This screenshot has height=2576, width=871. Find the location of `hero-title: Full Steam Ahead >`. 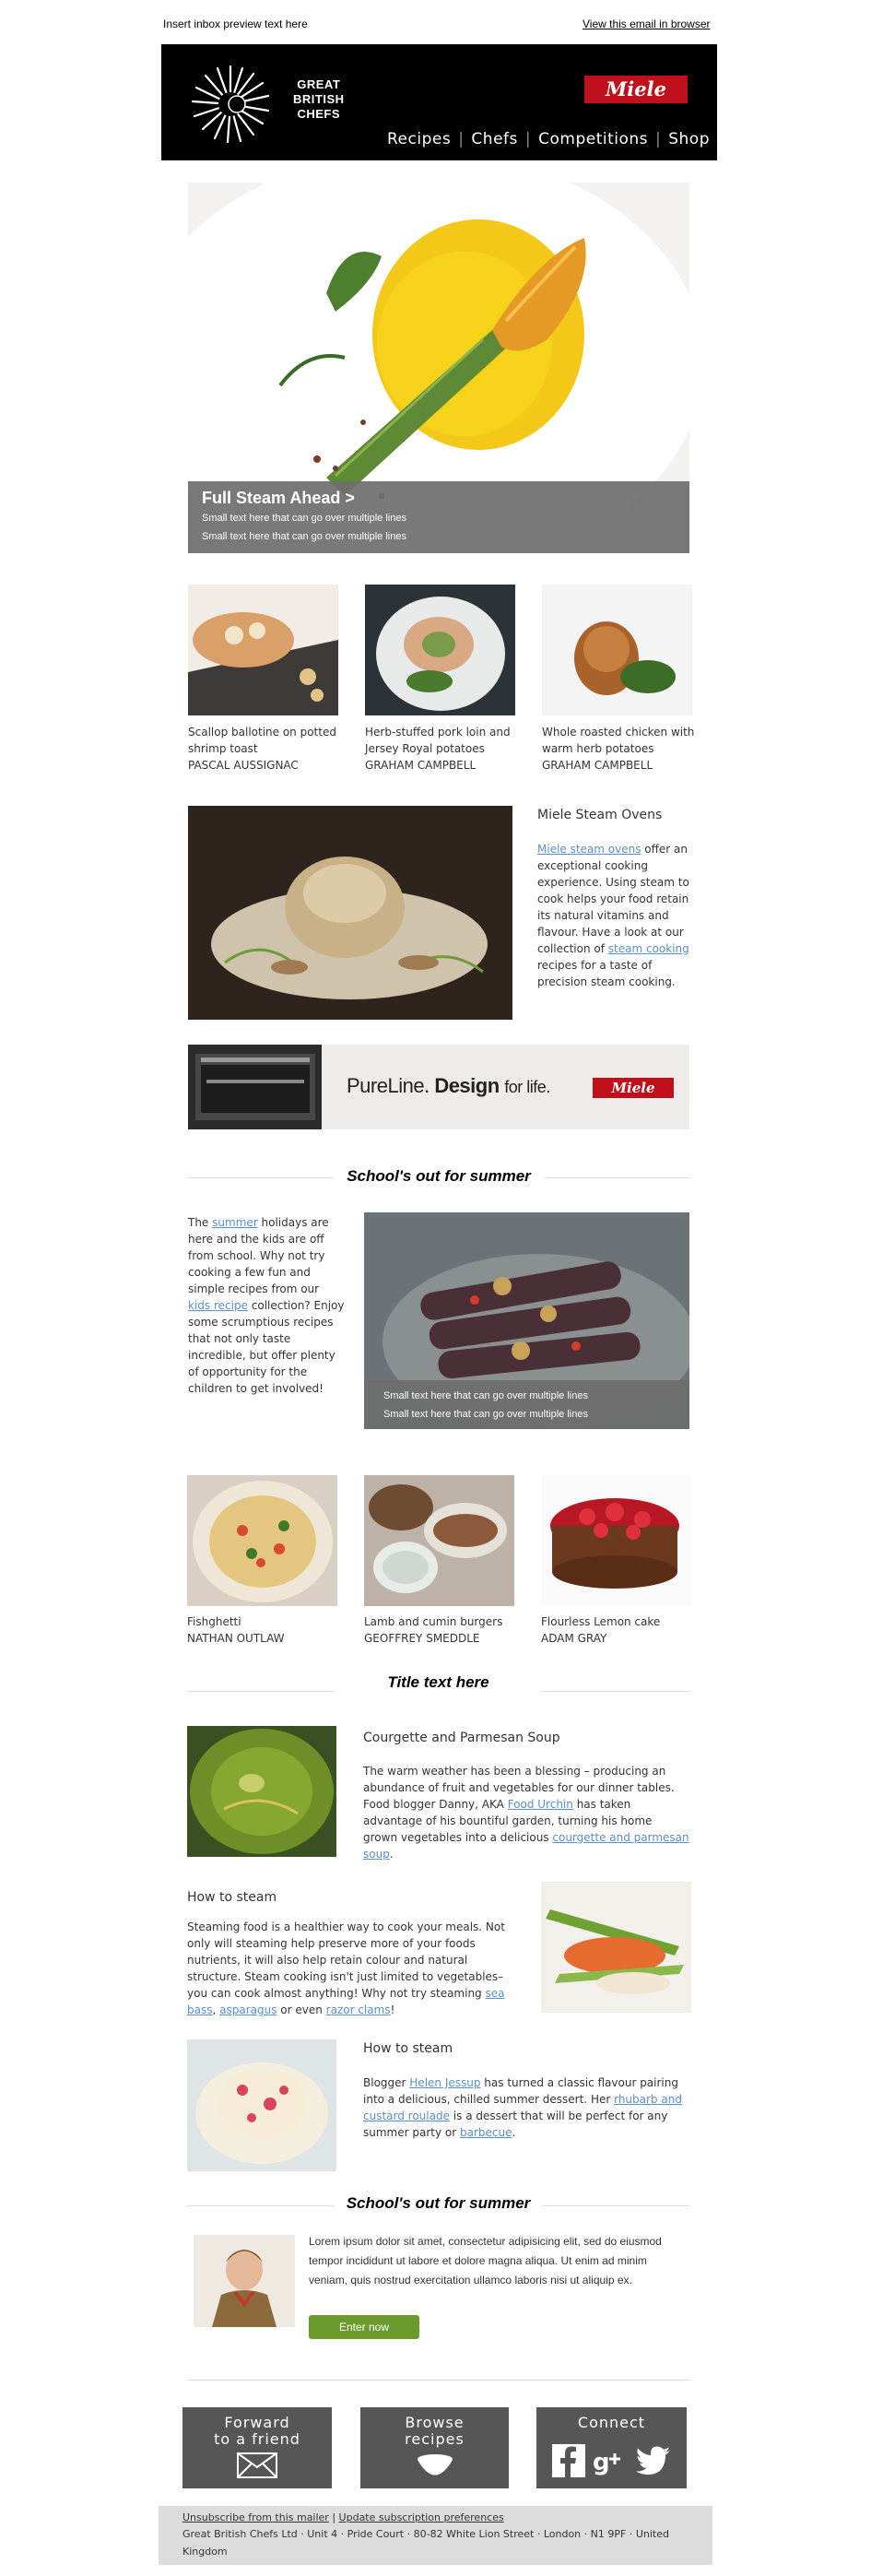

hero-title: Full Steam Ahead > is located at coordinates (278, 498).